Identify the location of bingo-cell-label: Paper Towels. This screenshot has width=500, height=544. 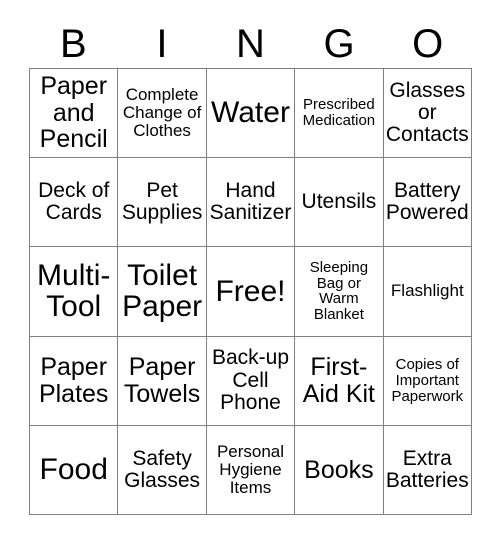
(162, 380).